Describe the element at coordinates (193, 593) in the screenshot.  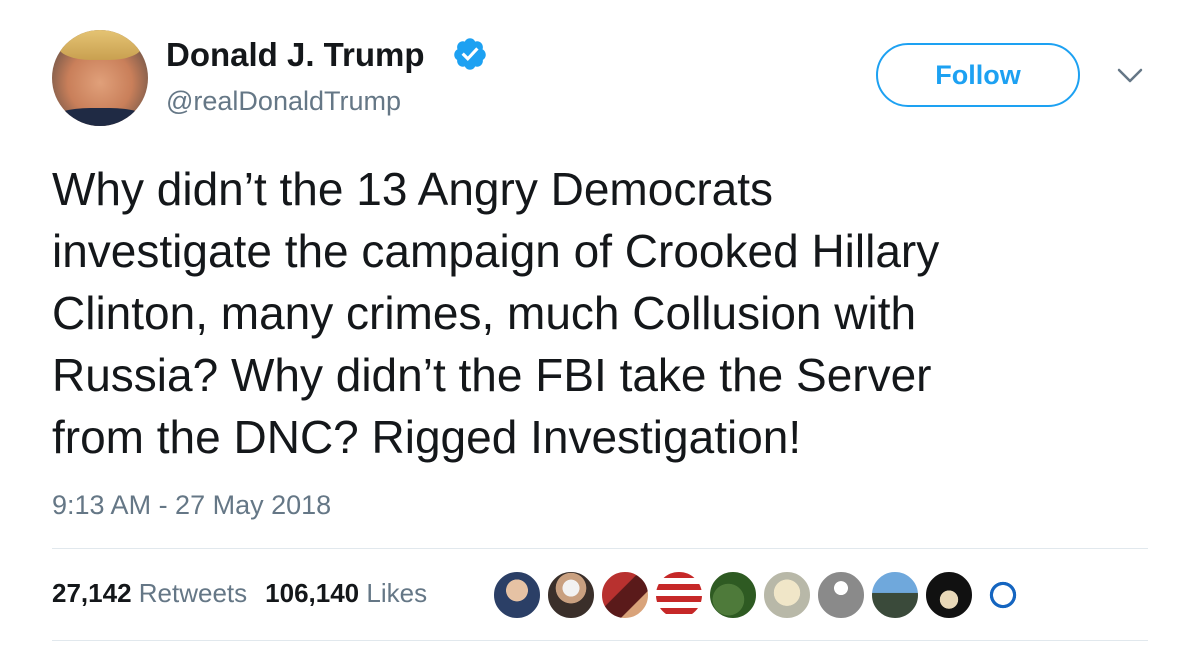
I see `retweets-label: Retweets` at that location.